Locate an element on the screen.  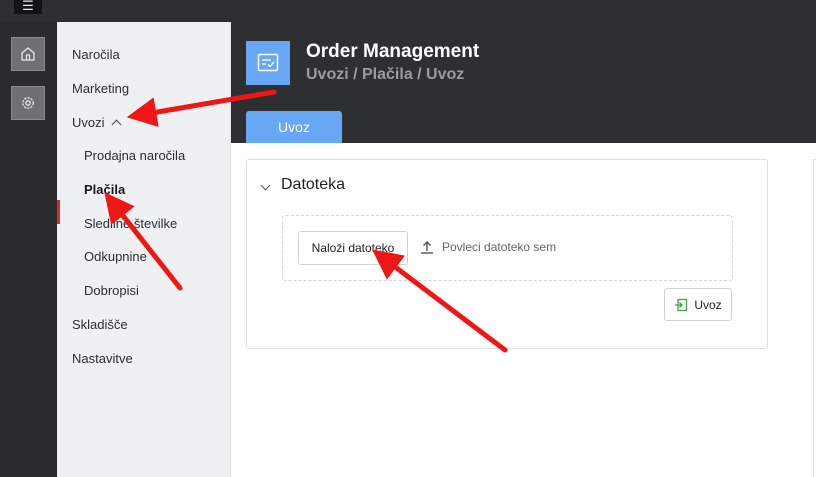
page-title: Order Management is located at coordinates (393, 51).